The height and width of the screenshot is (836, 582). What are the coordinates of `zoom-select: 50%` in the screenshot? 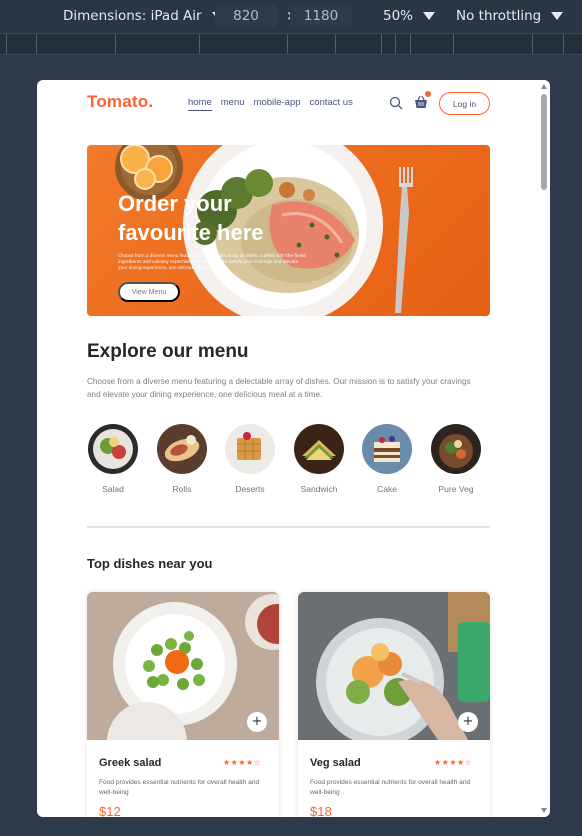 It's located at (409, 16).